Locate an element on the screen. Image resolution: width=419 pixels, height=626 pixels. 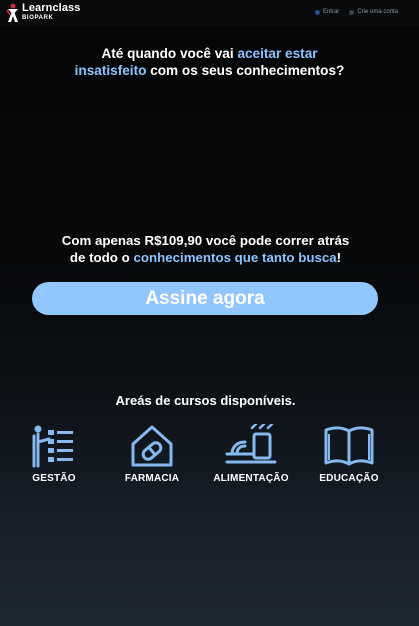
logo-mark-icon is located at coordinates (12, 12).